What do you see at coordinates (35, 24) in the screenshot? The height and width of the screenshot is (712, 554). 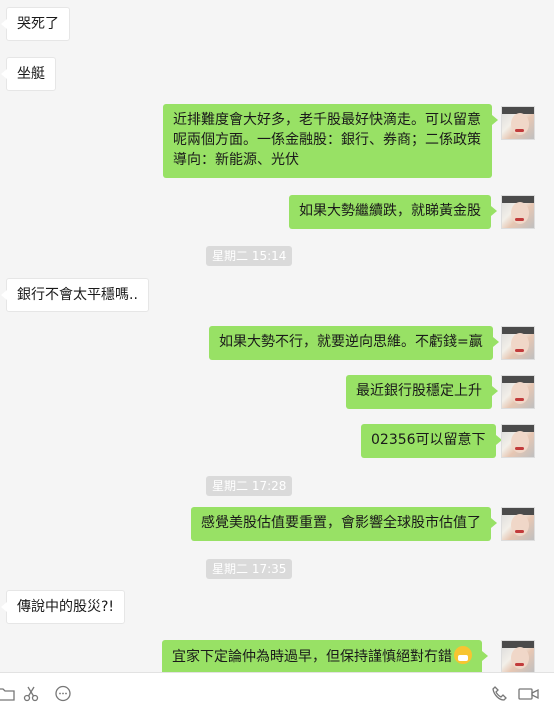 I see `message-bubble-received: 哭死了` at bounding box center [35, 24].